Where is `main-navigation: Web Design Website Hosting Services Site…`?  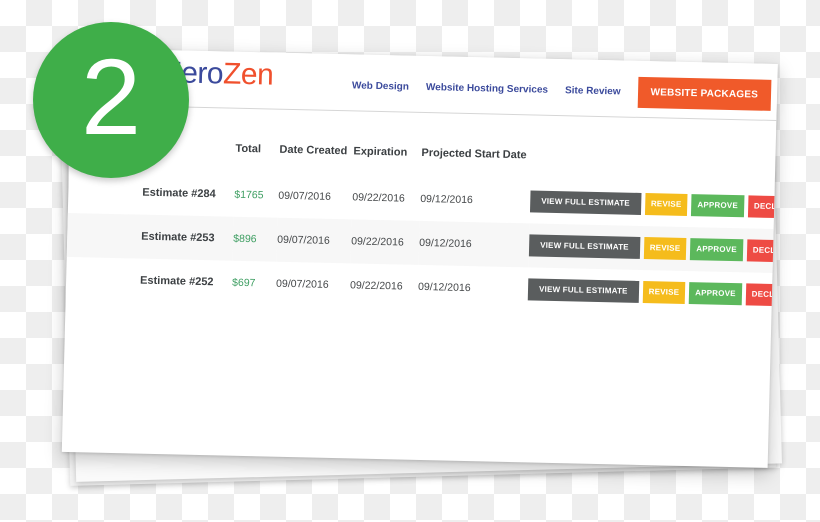
main-navigation: Web Design Website Hosting Services Site… is located at coordinates (562, 90).